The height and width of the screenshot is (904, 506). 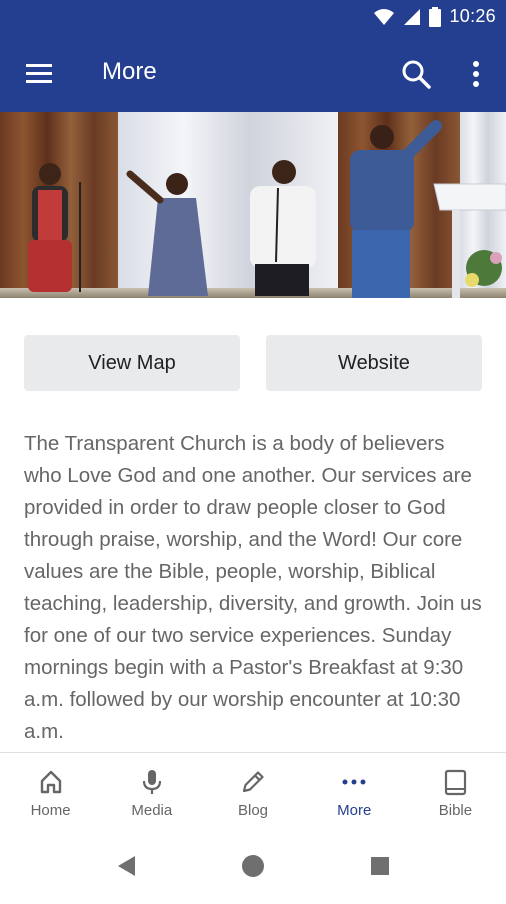 I want to click on system-nav-buttons, so click(x=253, y=866).